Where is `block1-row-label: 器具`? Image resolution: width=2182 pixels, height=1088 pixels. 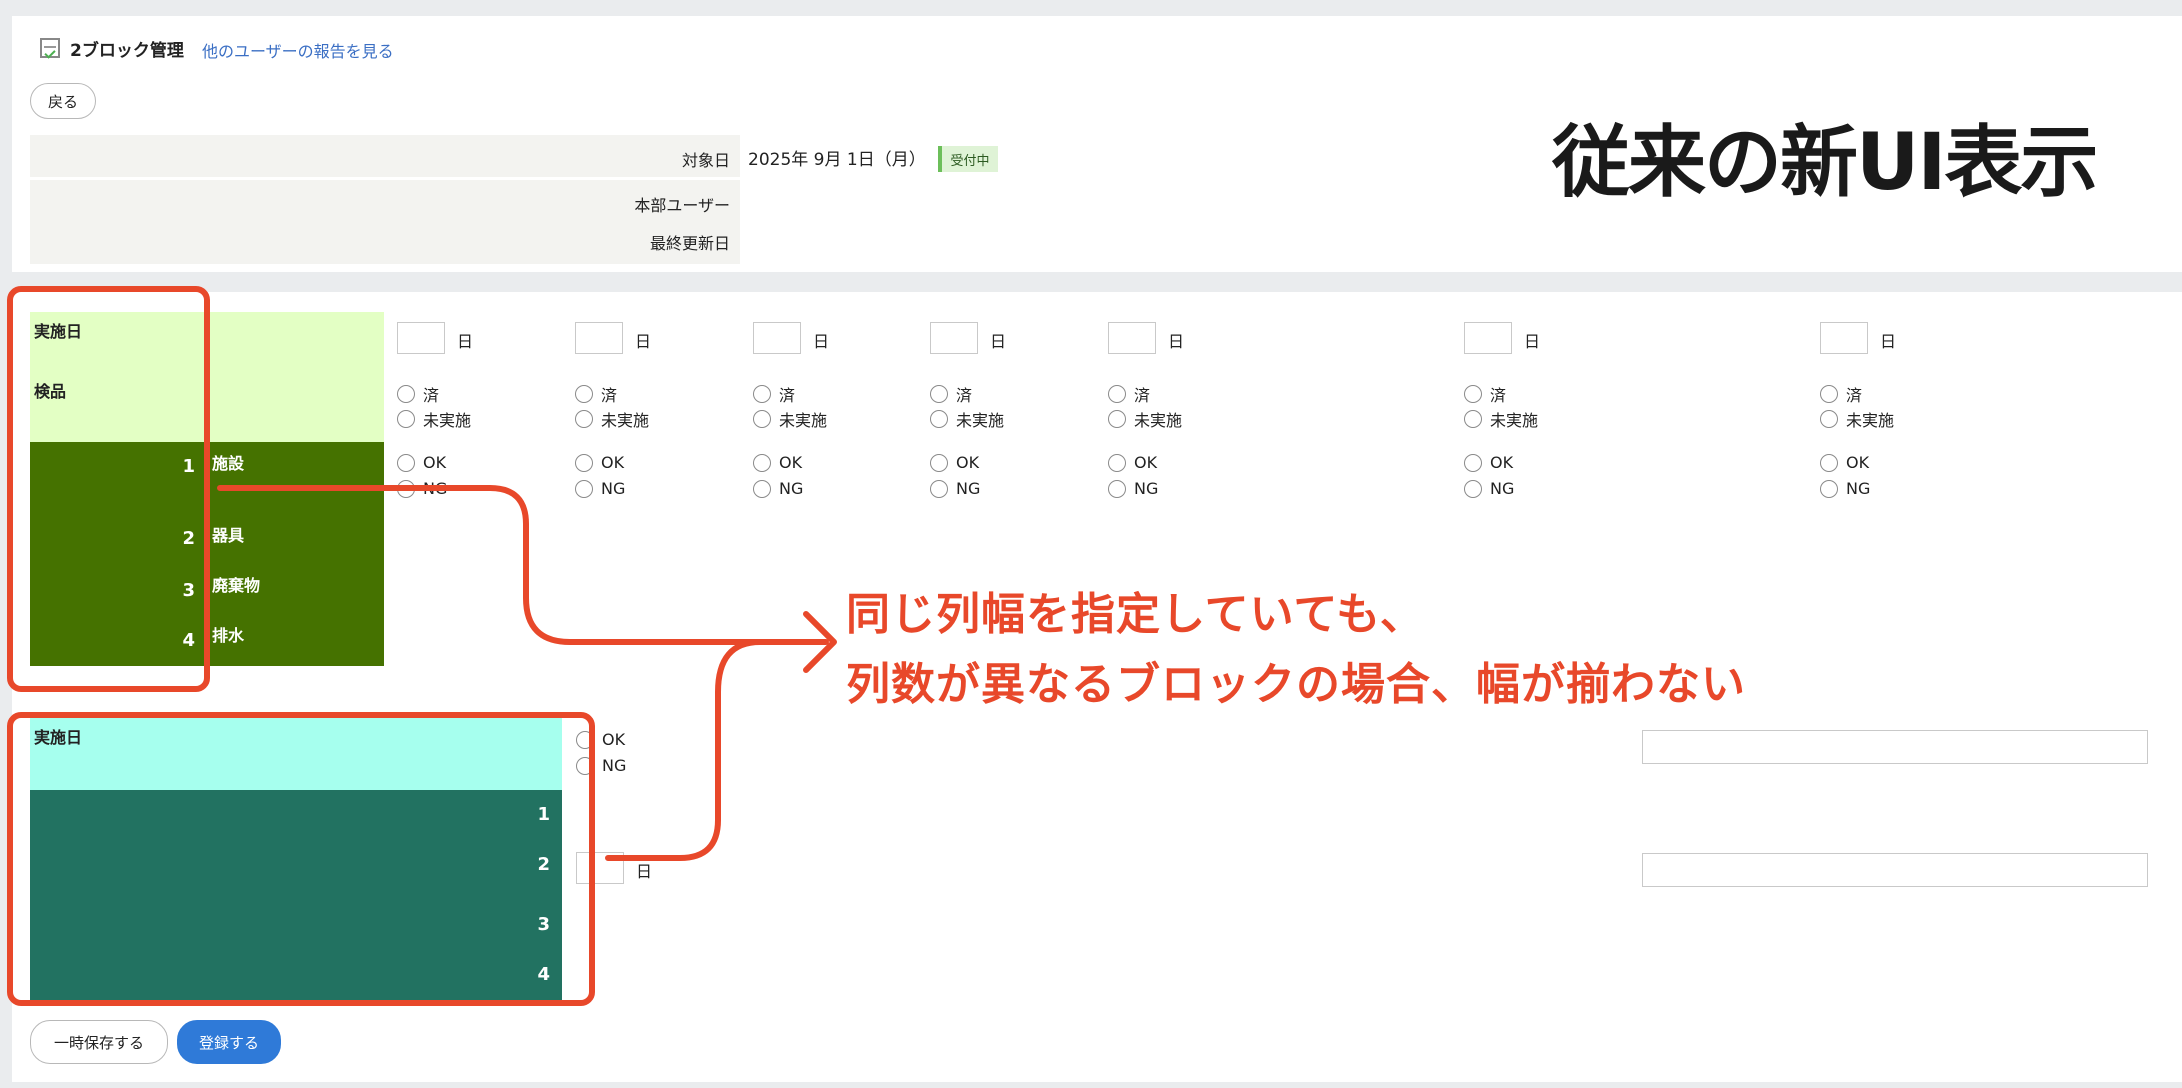
block1-row-label: 器具 is located at coordinates (228, 535).